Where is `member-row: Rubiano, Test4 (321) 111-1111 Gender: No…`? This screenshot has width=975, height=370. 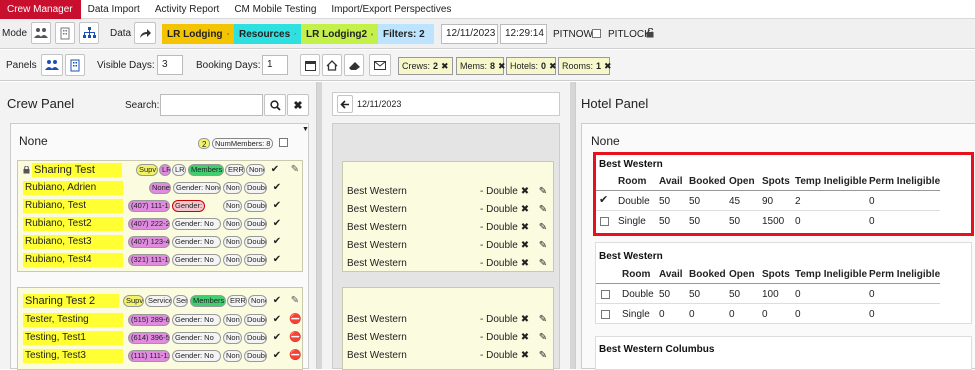
member-row: Rubiano, Test4 (321) 111-1111 Gender: No… is located at coordinates (160, 260).